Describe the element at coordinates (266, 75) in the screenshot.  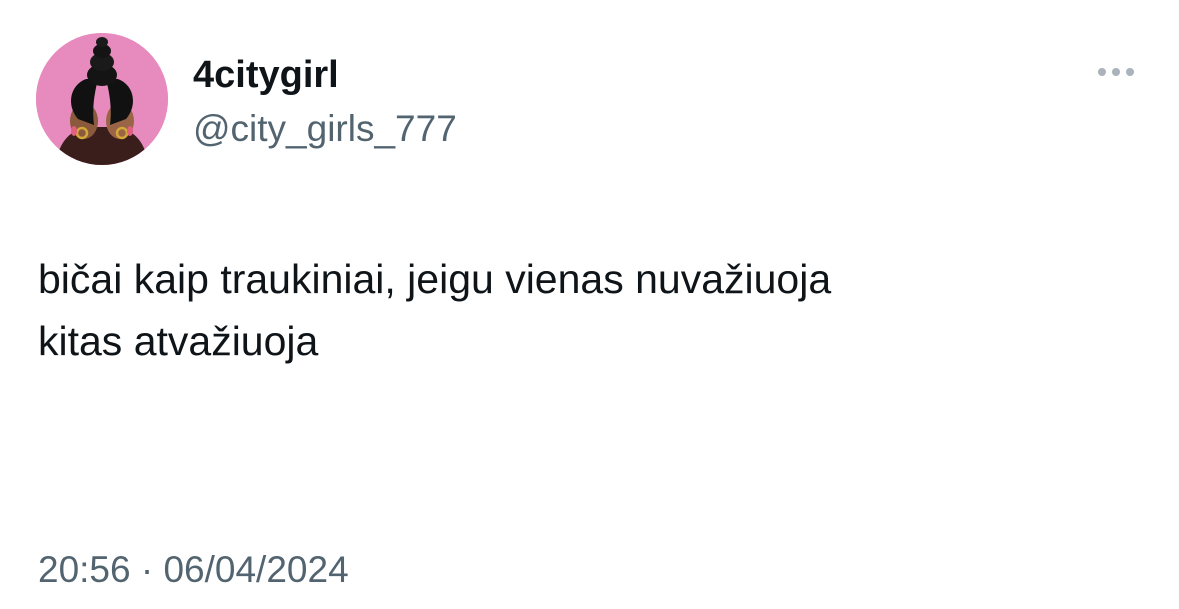
I see `author-display-name: 4citygirl` at that location.